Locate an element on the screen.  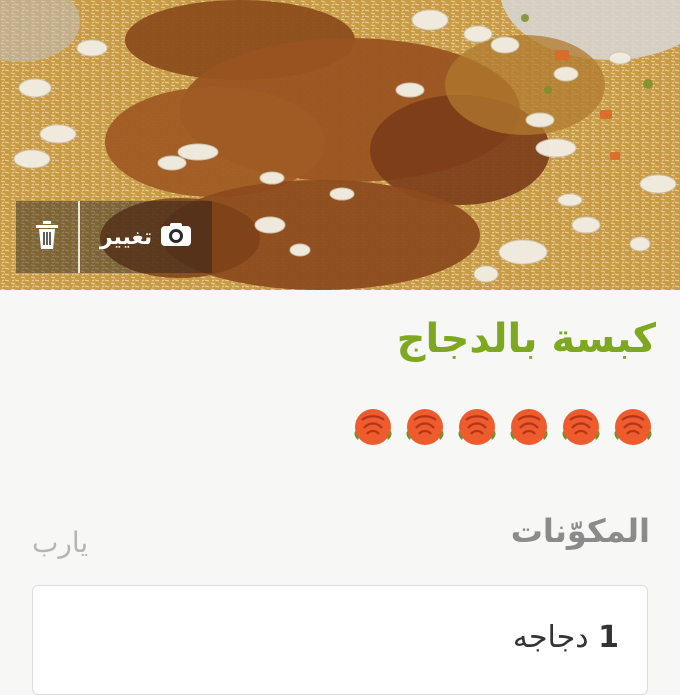
ingredient-item: 1 دجاجه is located at coordinates (566, 637).